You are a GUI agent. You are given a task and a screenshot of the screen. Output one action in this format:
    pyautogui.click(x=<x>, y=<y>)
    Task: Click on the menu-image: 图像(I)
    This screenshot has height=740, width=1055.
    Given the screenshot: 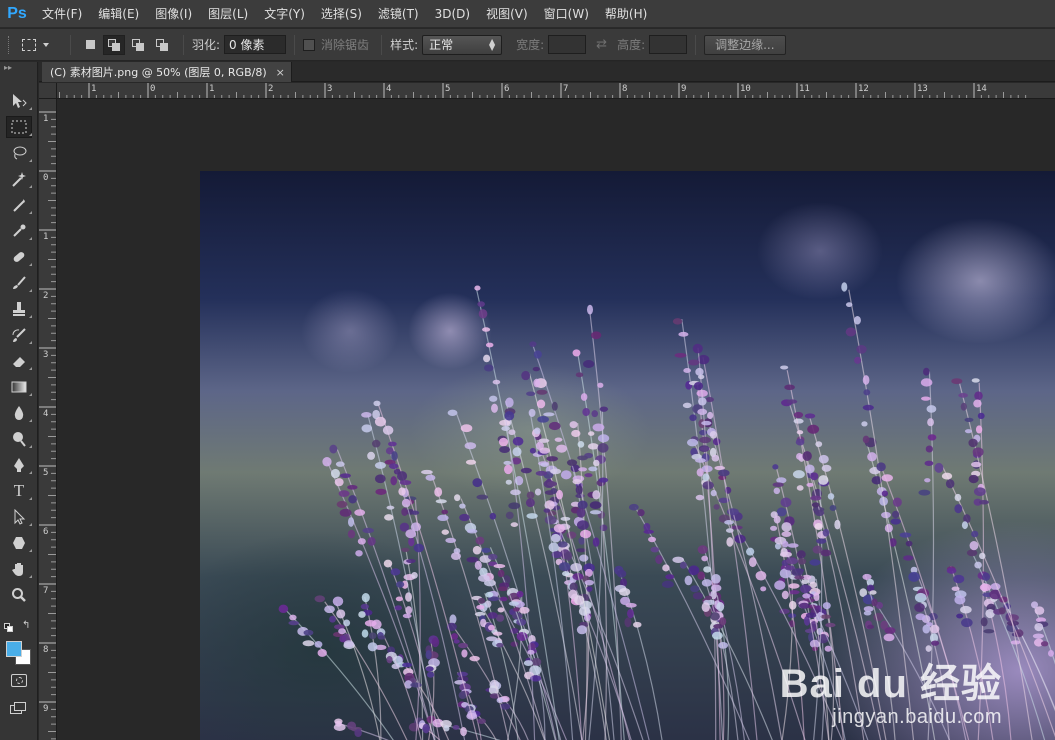 What is the action you would take?
    pyautogui.click(x=173, y=14)
    